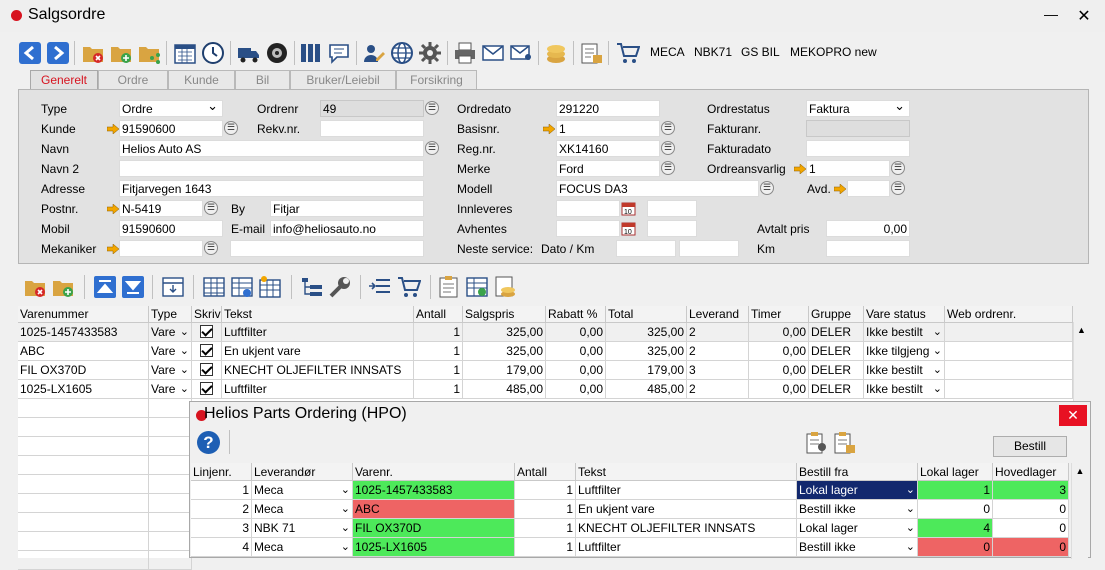  What do you see at coordinates (63, 287) in the screenshot?
I see `add-line-button` at bounding box center [63, 287].